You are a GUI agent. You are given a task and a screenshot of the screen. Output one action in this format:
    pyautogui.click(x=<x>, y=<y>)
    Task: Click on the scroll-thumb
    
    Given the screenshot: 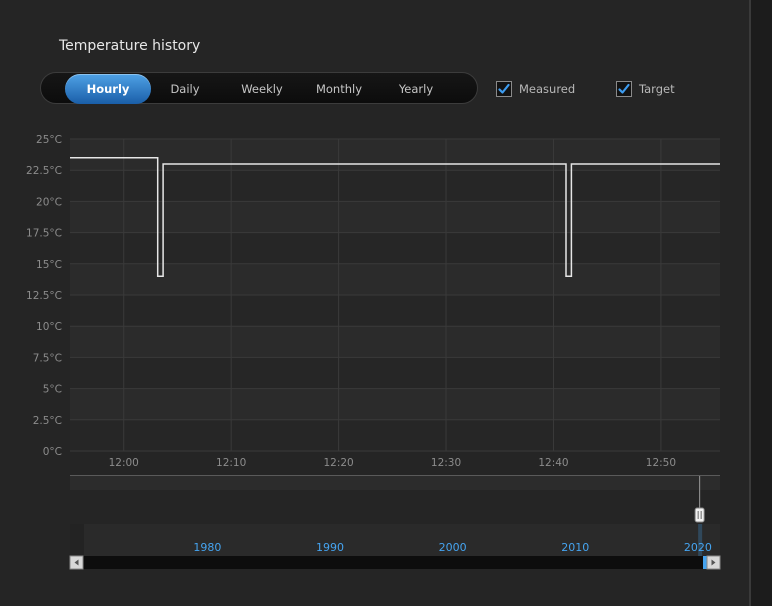 What is the action you would take?
    pyautogui.click(x=705, y=562)
    